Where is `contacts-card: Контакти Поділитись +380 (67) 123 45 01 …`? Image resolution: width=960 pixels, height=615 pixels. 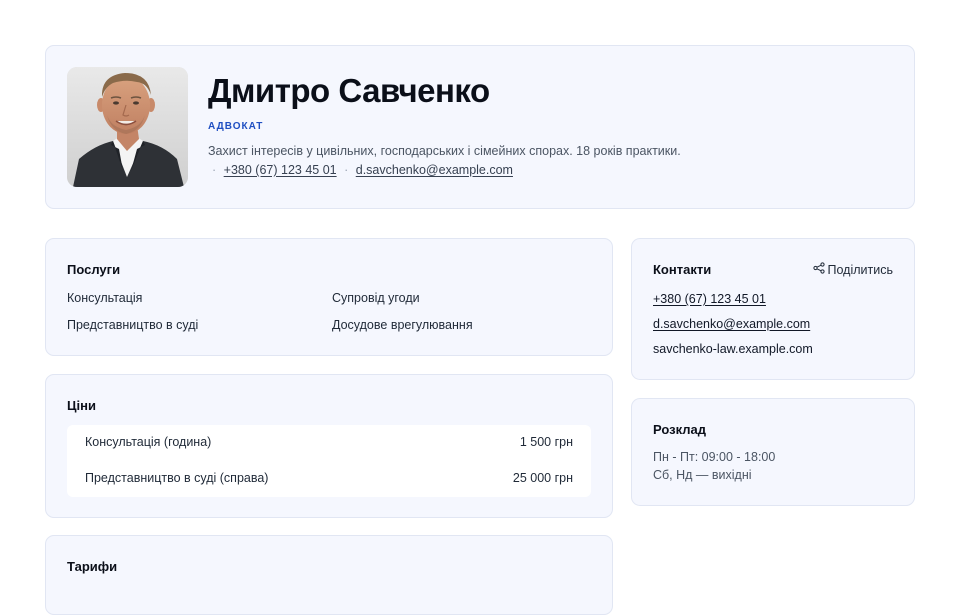
contacts-card: Контакти Поділитись +380 (67) 123 45 01 … is located at coordinates (773, 309).